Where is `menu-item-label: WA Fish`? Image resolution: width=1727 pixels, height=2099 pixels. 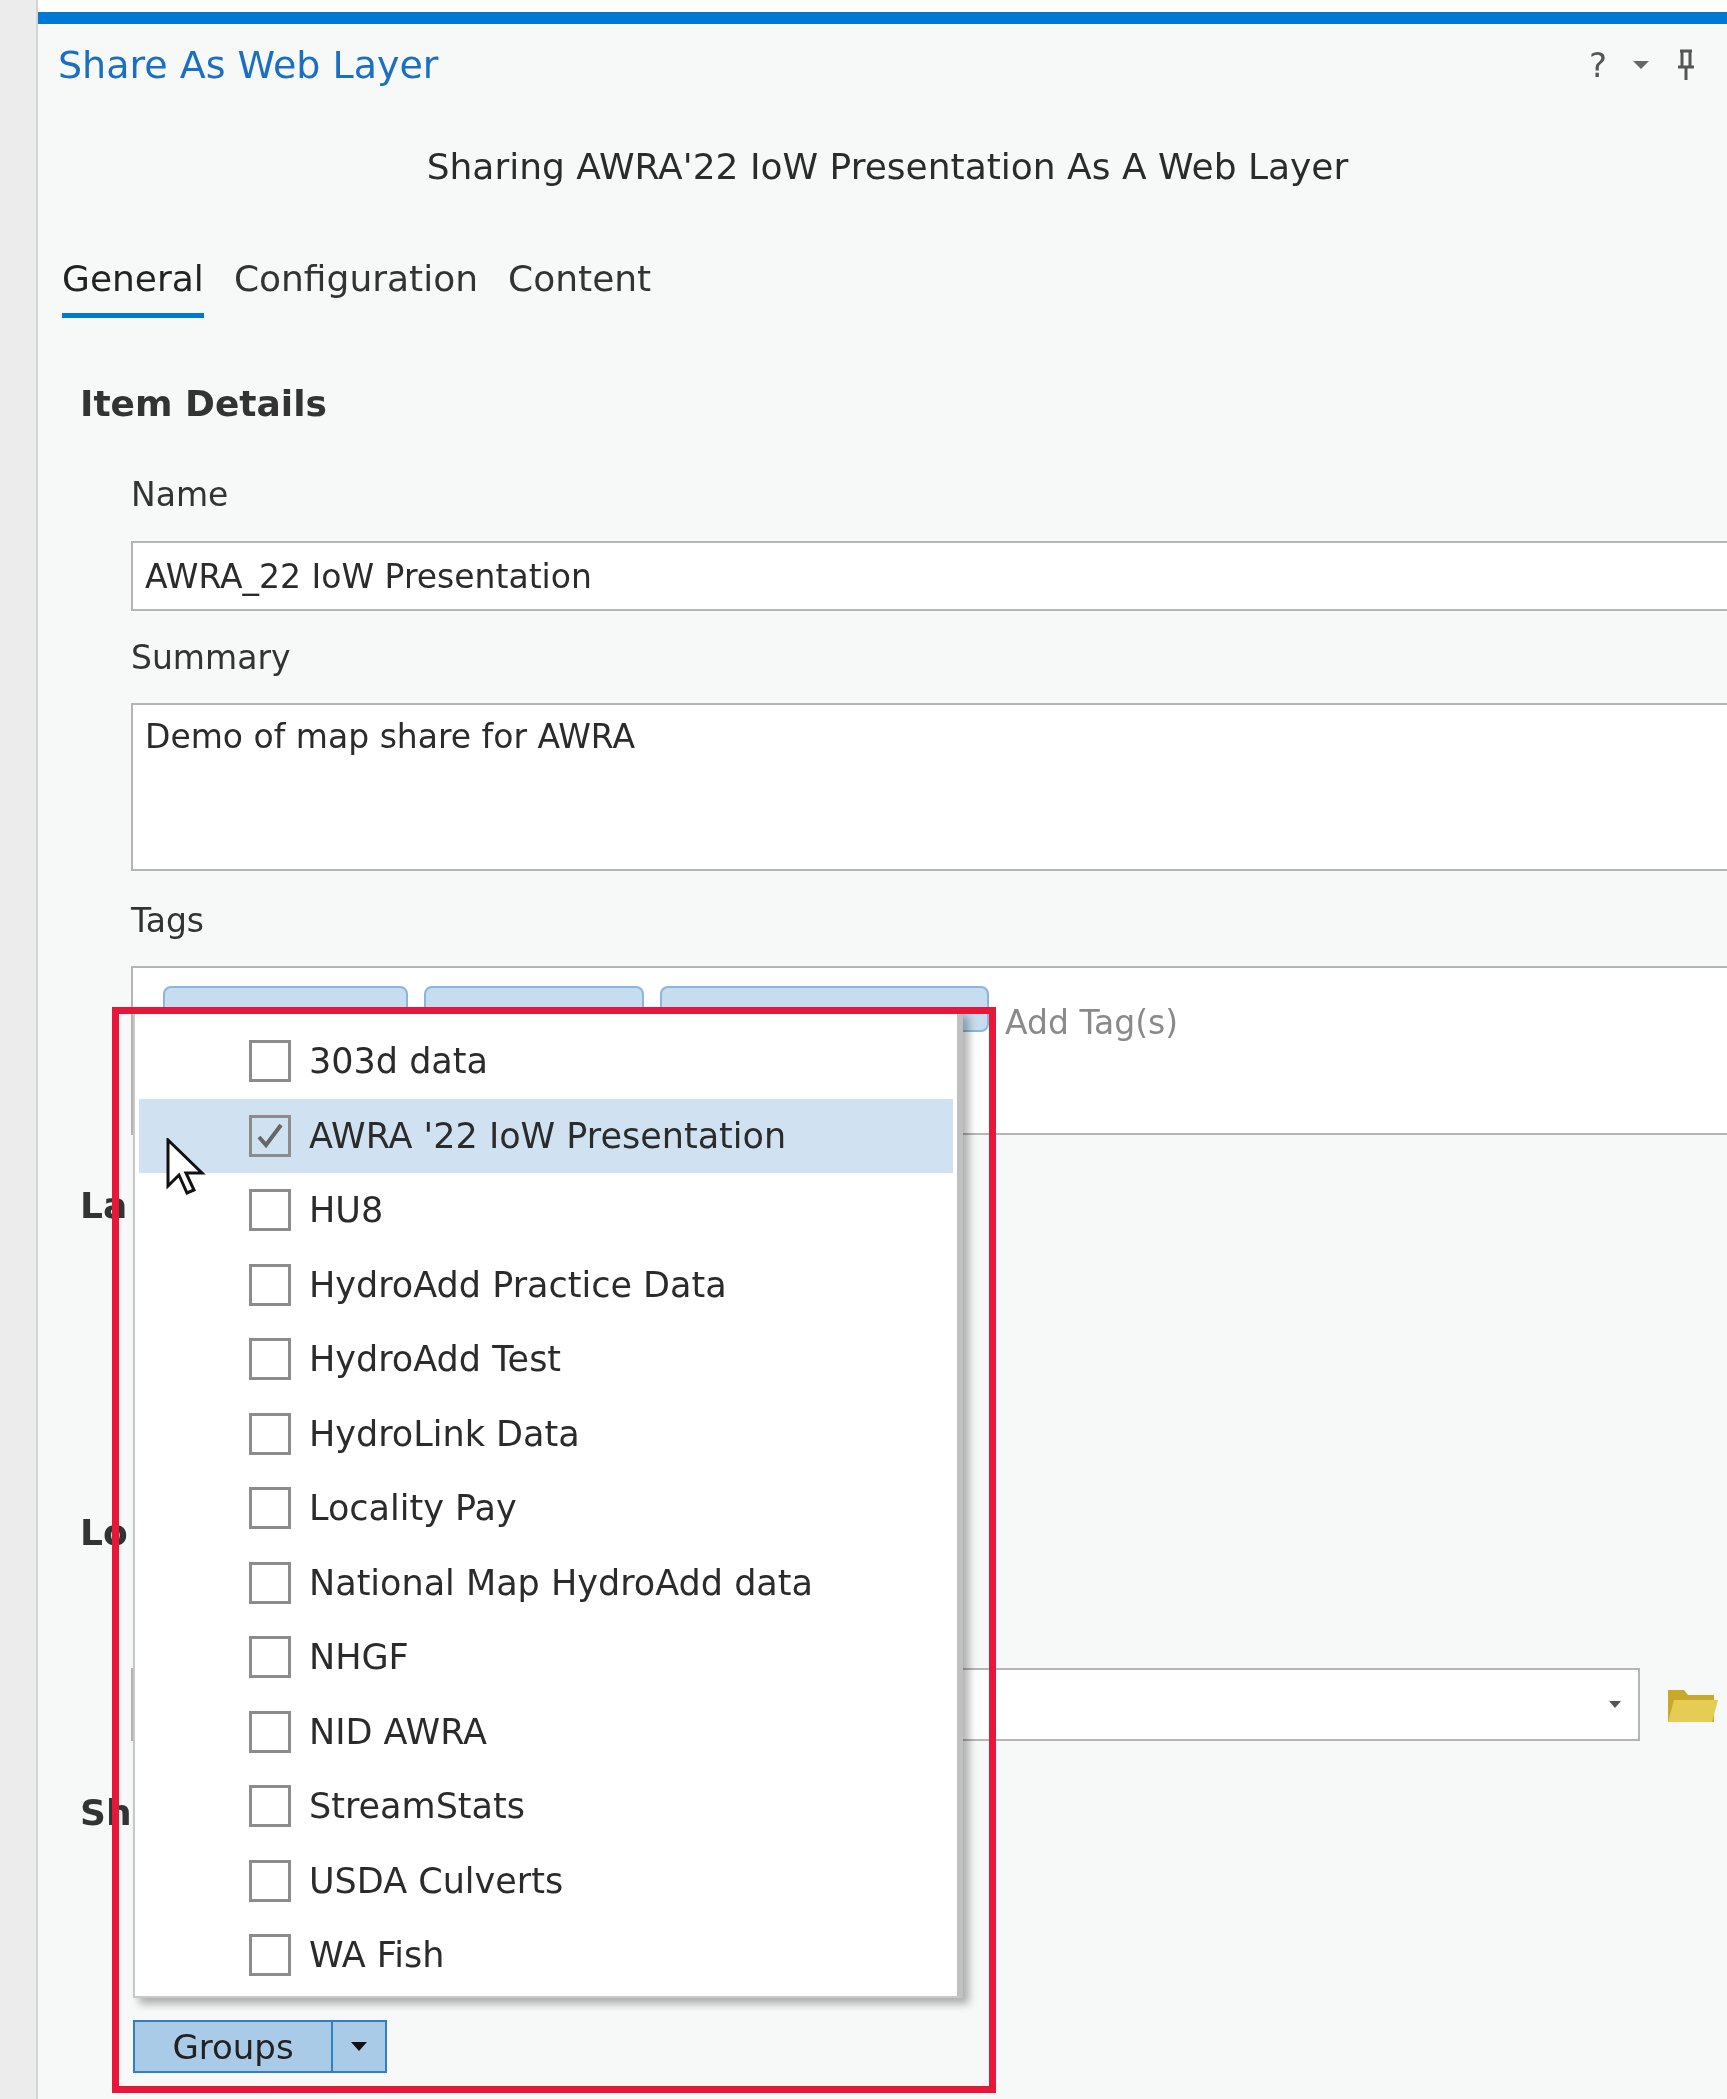
menu-item-label: WA Fish is located at coordinates (377, 1955).